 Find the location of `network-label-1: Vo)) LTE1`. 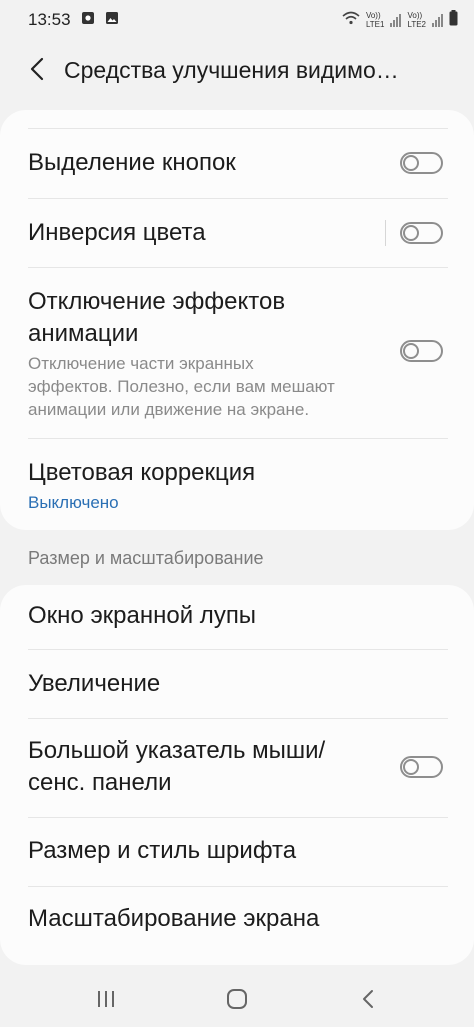

network-label-1: Vo)) LTE1 is located at coordinates (375, 20).